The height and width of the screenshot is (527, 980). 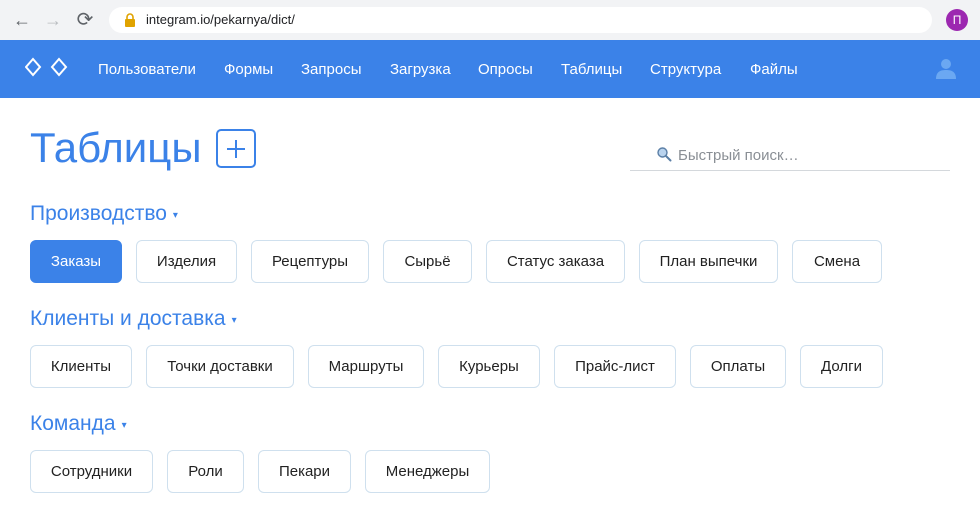 What do you see at coordinates (366, 366) in the screenshot?
I see `table-chip-routes: Маршруты` at bounding box center [366, 366].